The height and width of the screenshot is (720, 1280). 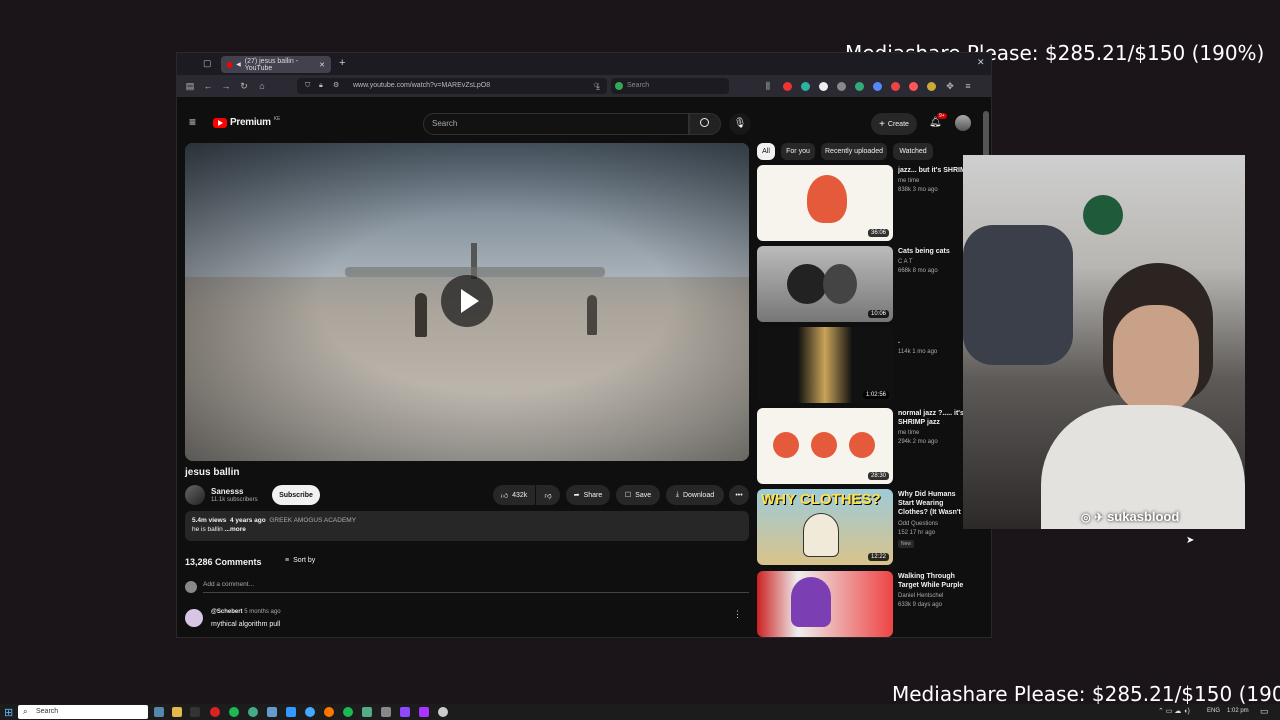 I want to click on rec-title-2: Cats being cats, so click(x=935, y=251).